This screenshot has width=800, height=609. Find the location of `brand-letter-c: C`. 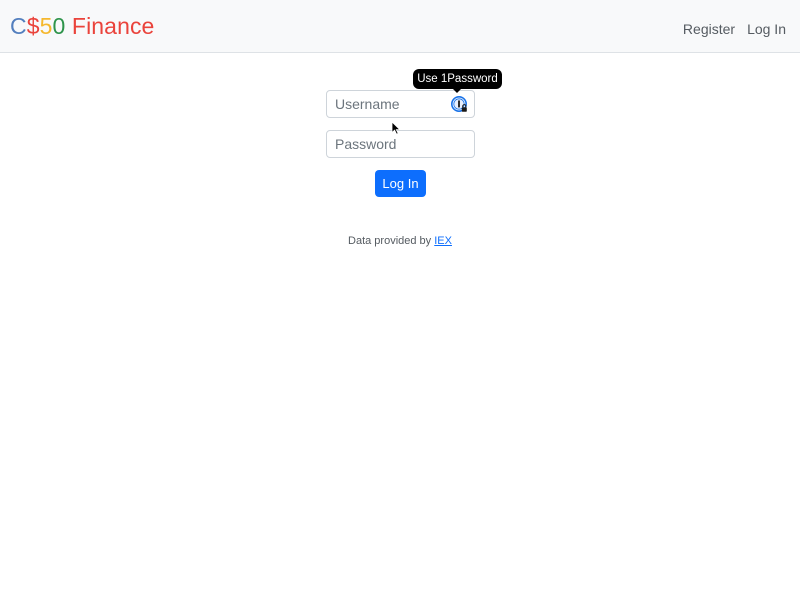

brand-letter-c: C is located at coordinates (18, 26).